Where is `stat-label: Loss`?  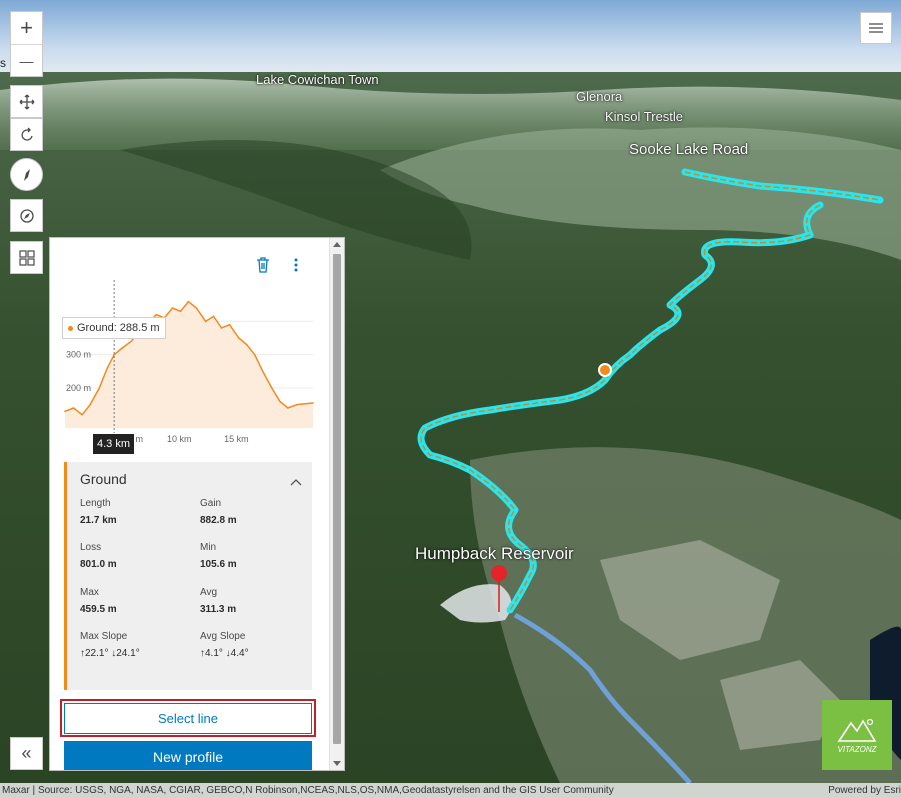 stat-label: Loss is located at coordinates (91, 547).